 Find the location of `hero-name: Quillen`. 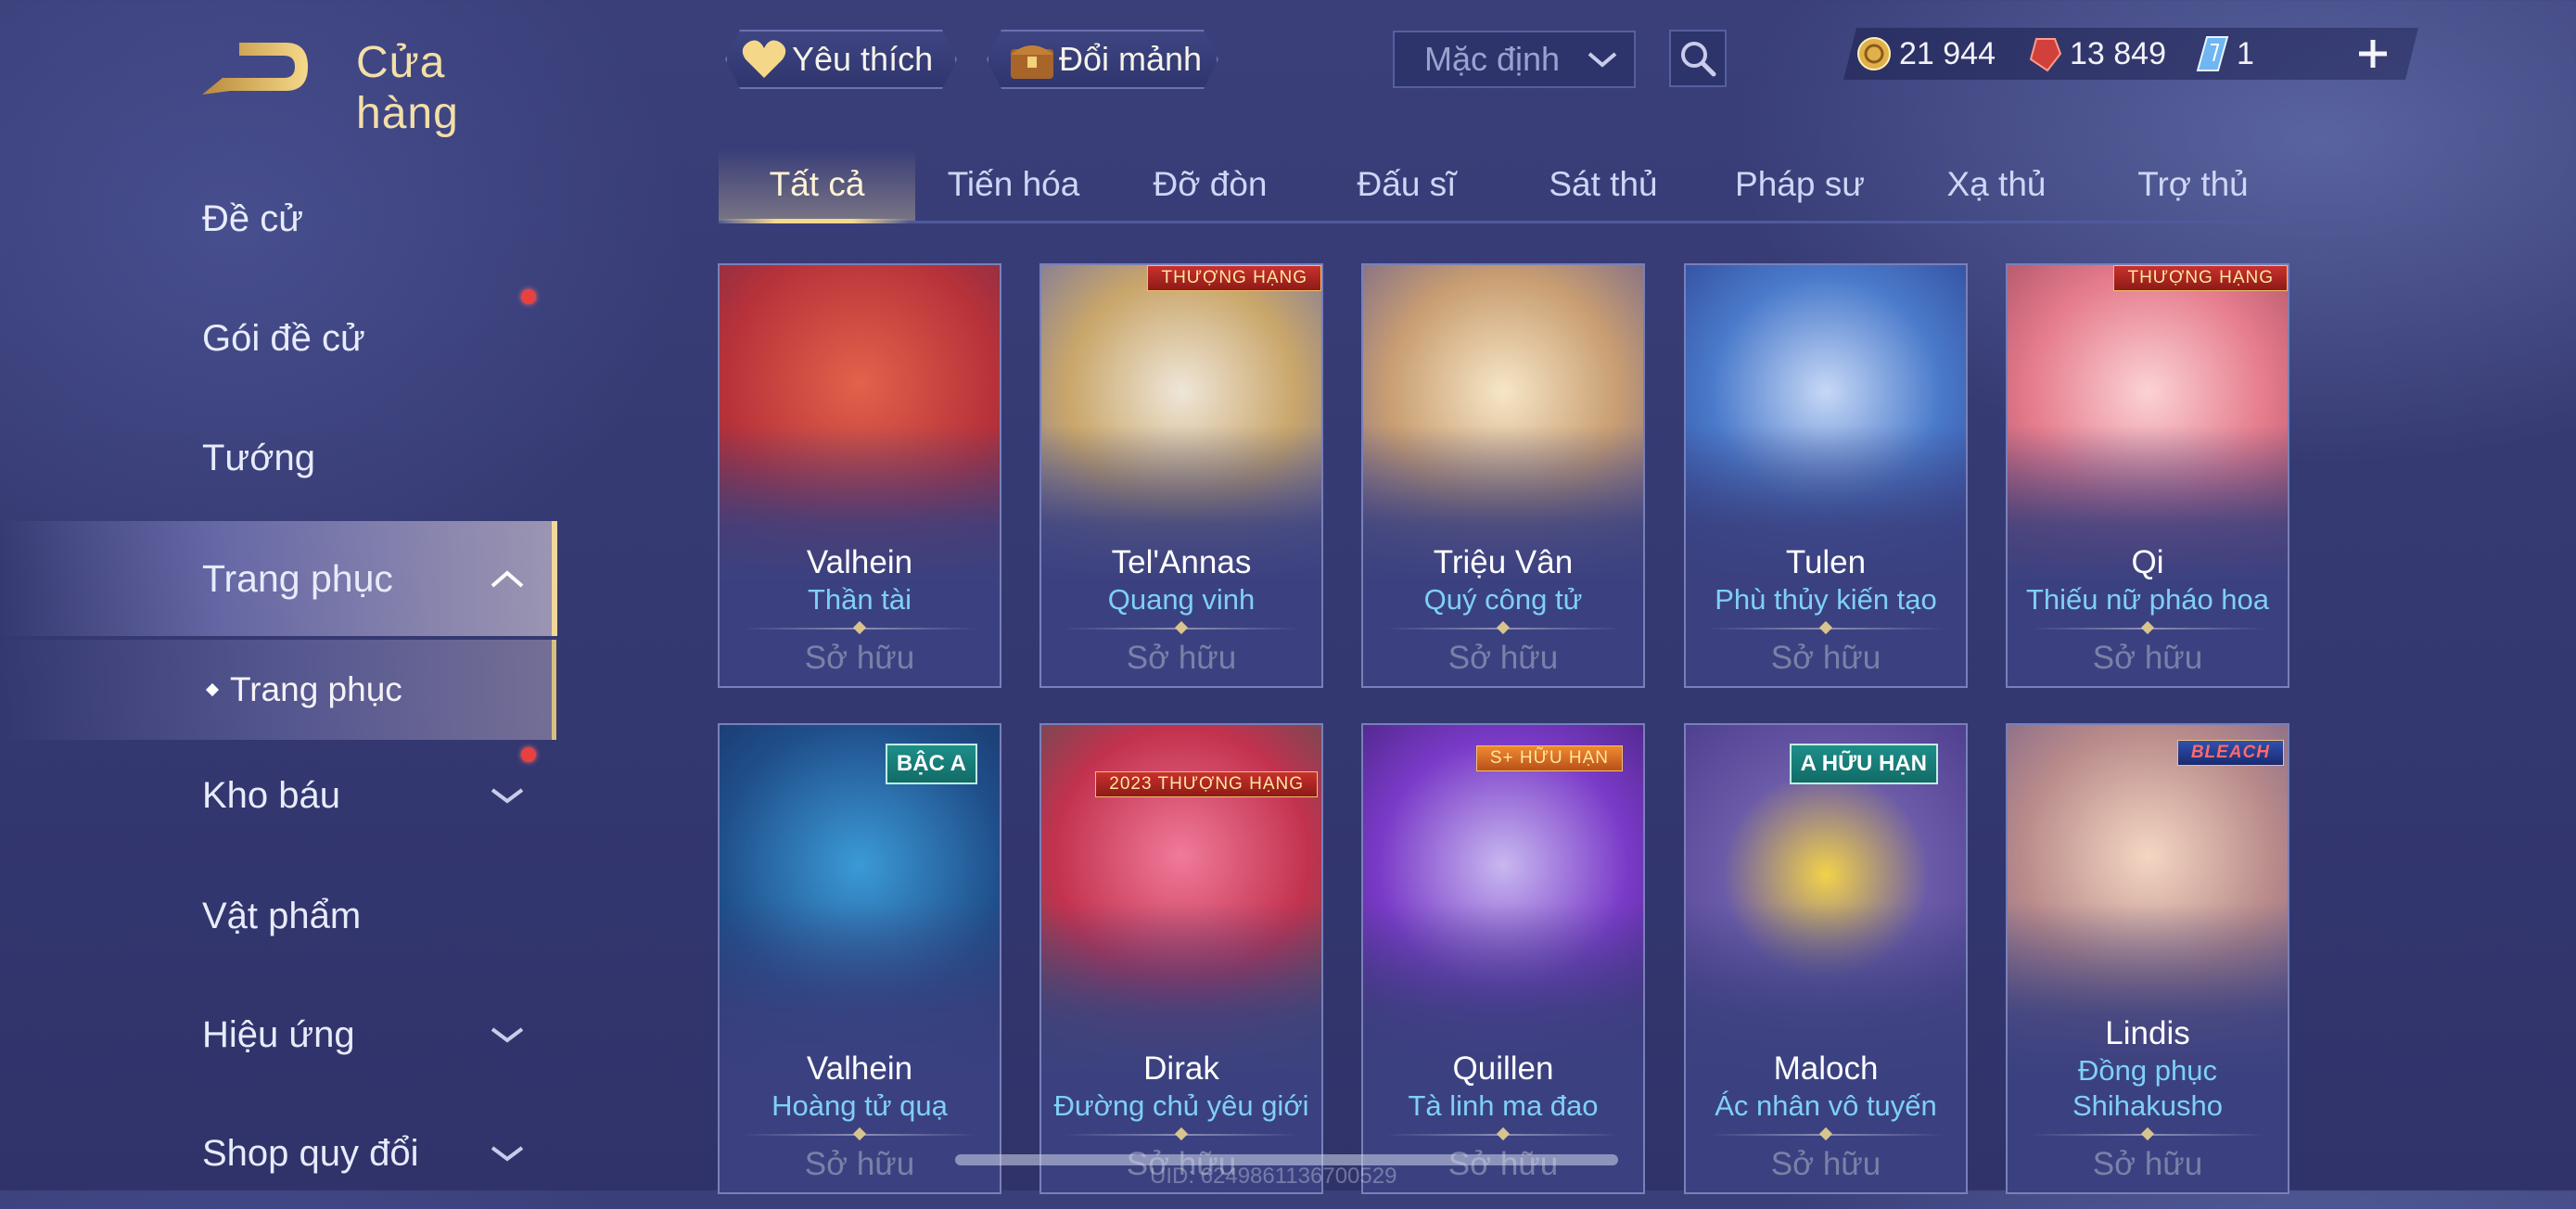

hero-name: Quillen is located at coordinates (1503, 1068).